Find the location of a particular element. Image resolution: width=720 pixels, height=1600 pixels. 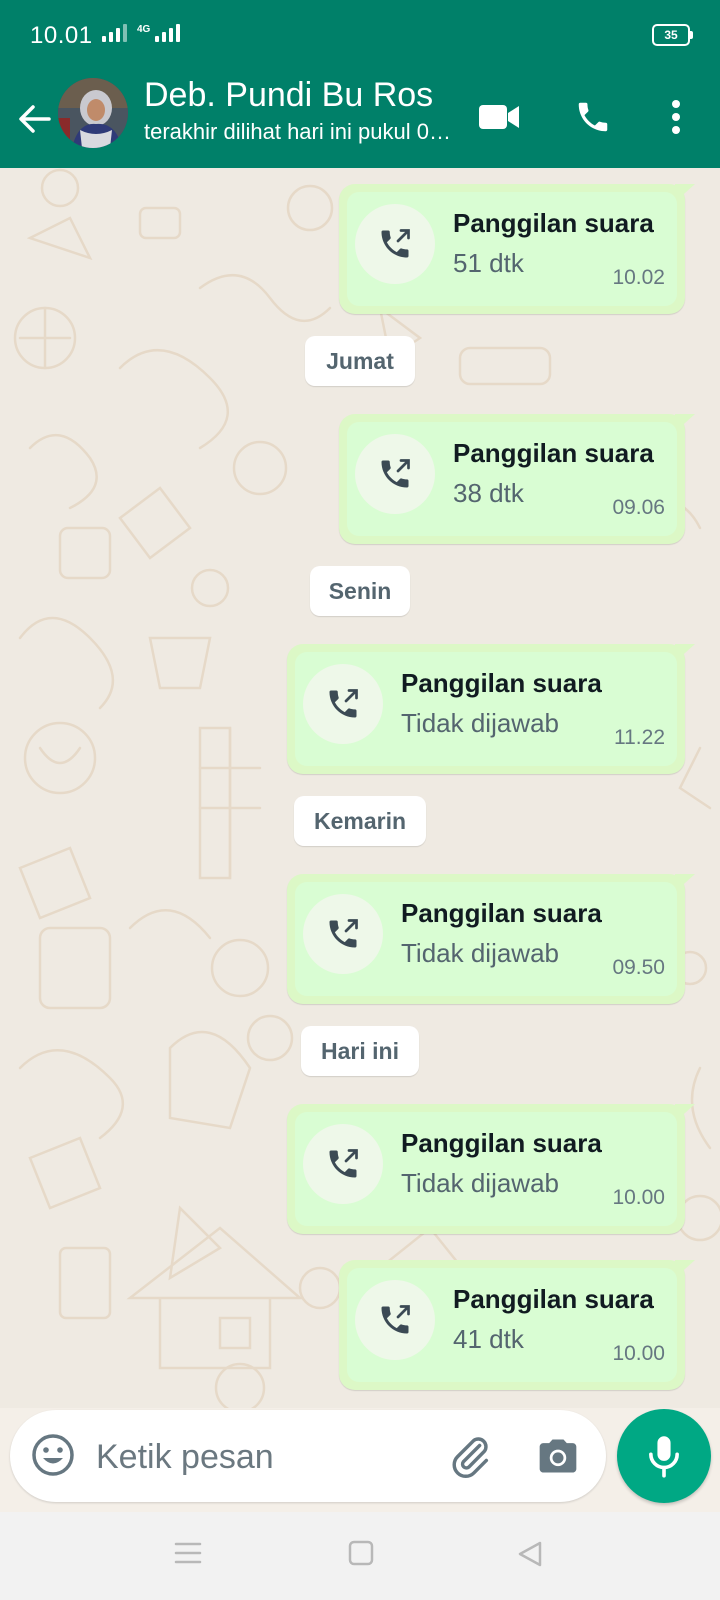

camera-icon is located at coordinates (558, 1456).